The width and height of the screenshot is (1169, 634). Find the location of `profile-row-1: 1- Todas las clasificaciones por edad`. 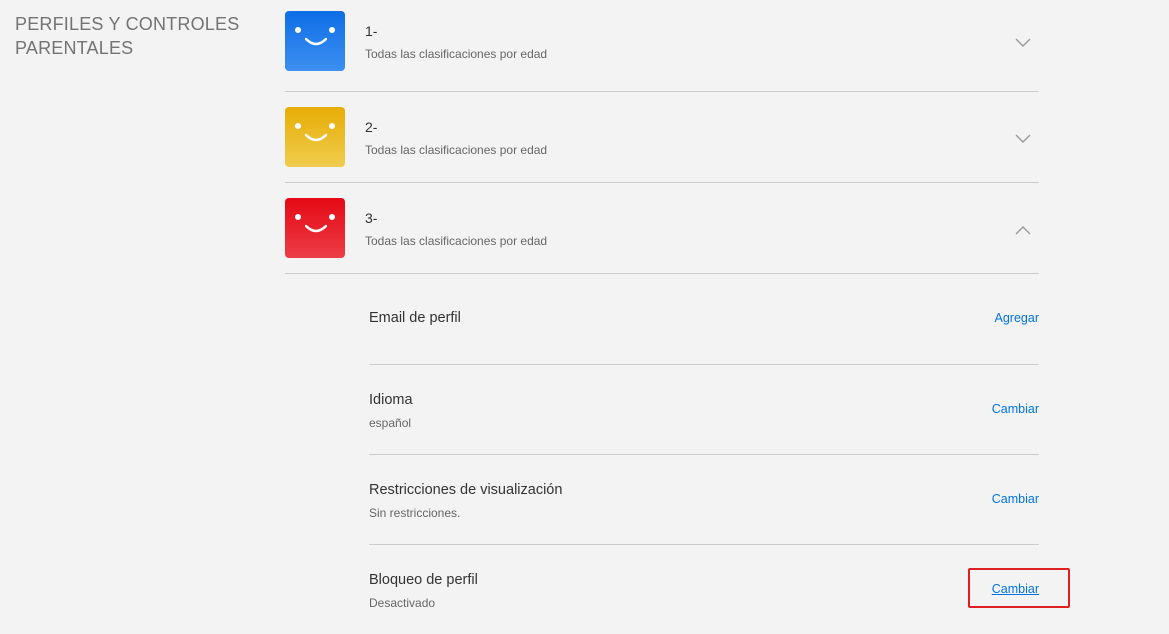

profile-row-1: 1- Todas las clasificaciones por edad is located at coordinates (662, 51).